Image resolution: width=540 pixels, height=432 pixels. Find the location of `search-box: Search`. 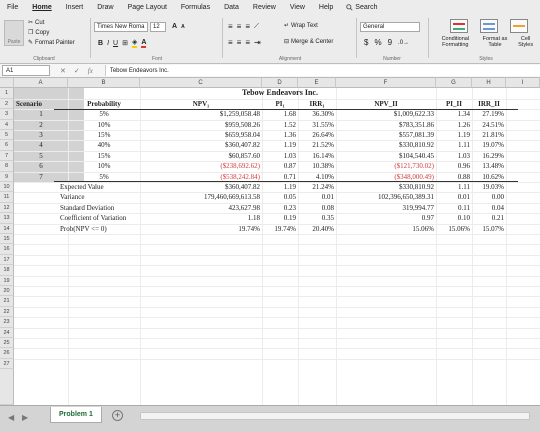

search-box: Search is located at coordinates (358, 7).